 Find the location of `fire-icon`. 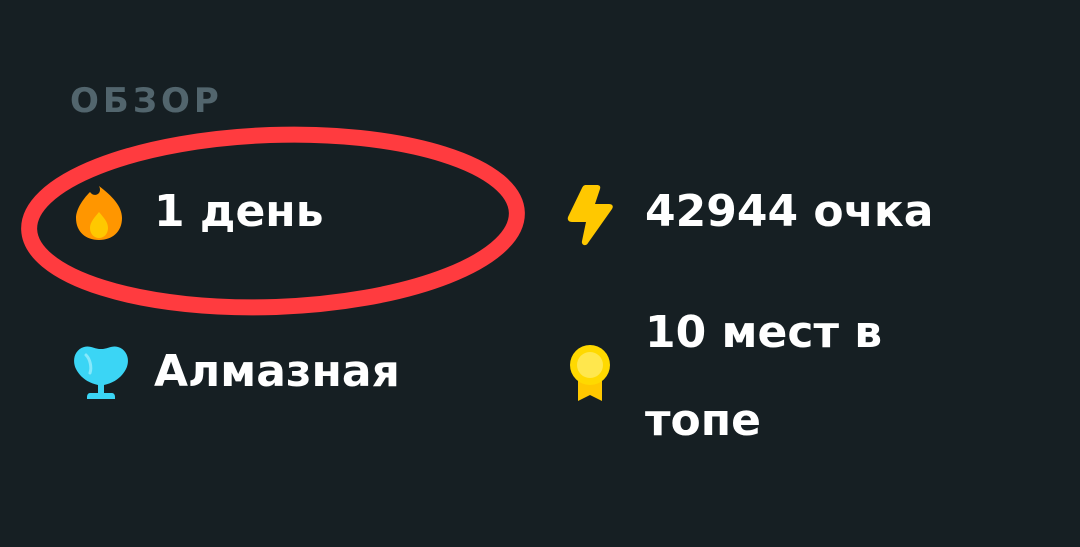

fire-icon is located at coordinates (99, 214).